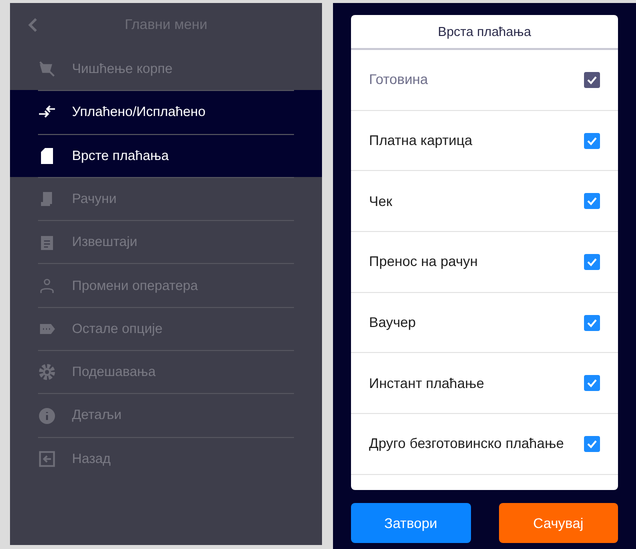  Describe the element at coordinates (33, 25) in the screenshot. I see `back-chevron-icon` at that location.